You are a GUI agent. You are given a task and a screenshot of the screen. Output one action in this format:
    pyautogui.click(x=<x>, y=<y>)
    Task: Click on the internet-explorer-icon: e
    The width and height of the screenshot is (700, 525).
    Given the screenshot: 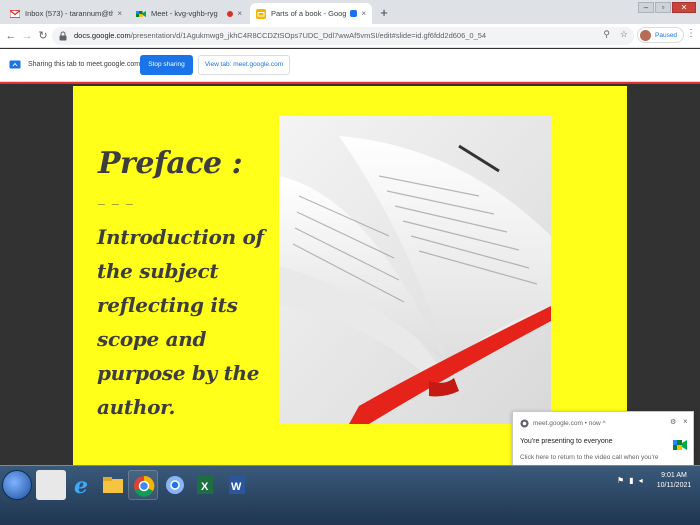 What is the action you would take?
    pyautogui.click(x=81, y=485)
    